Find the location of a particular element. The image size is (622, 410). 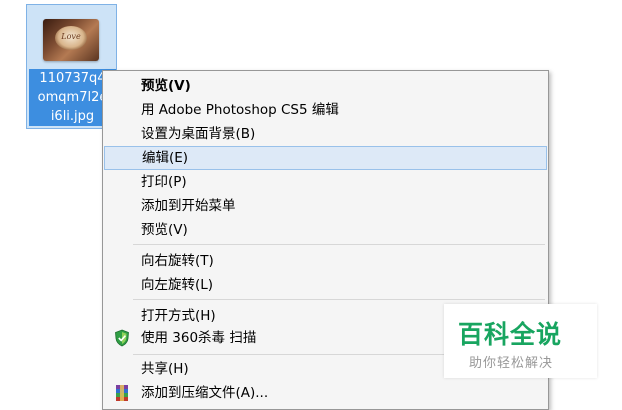

watermark-subtitle: 助你轻松解决 is located at coordinates (511, 363).